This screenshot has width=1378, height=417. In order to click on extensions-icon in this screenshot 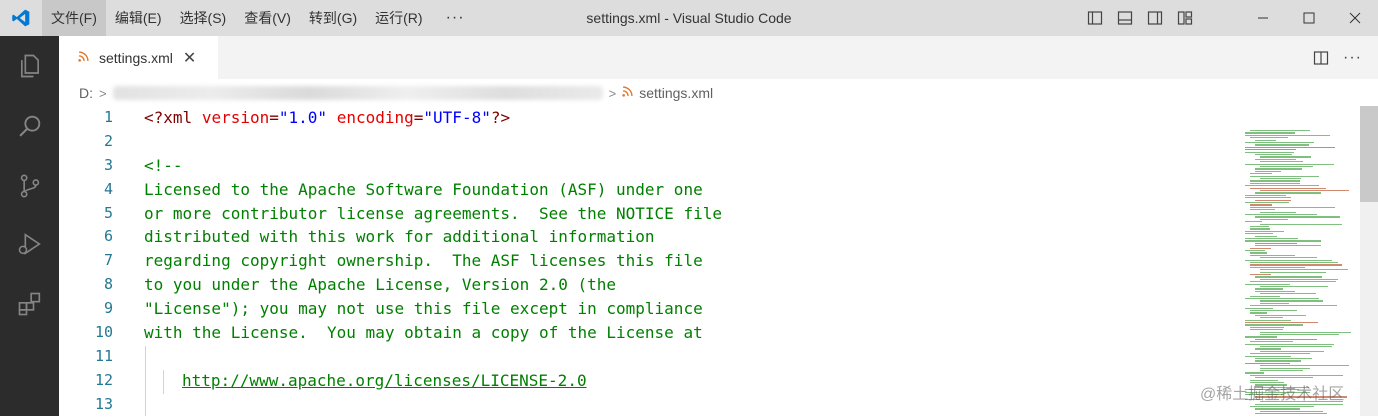, I will do `click(29, 304)`.